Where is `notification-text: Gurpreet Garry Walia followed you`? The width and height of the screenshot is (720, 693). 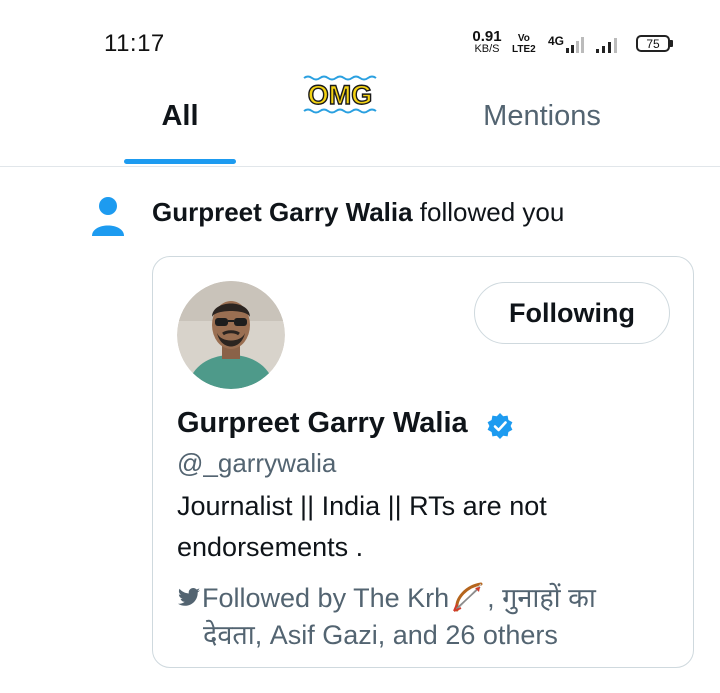
notification-text: Gurpreet Garry Walia followed you is located at coordinates (358, 212).